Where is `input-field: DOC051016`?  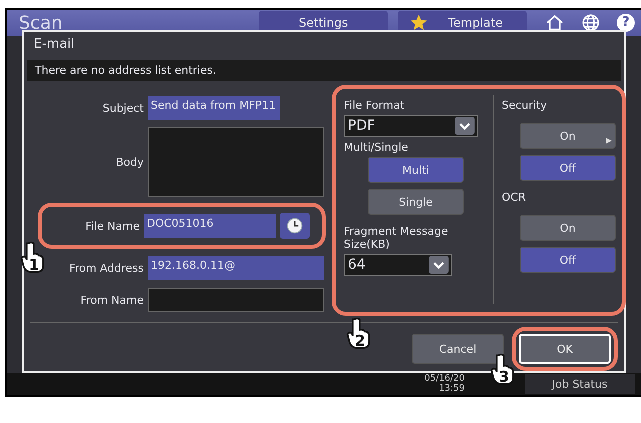 input-field: DOC051016 is located at coordinates (210, 226).